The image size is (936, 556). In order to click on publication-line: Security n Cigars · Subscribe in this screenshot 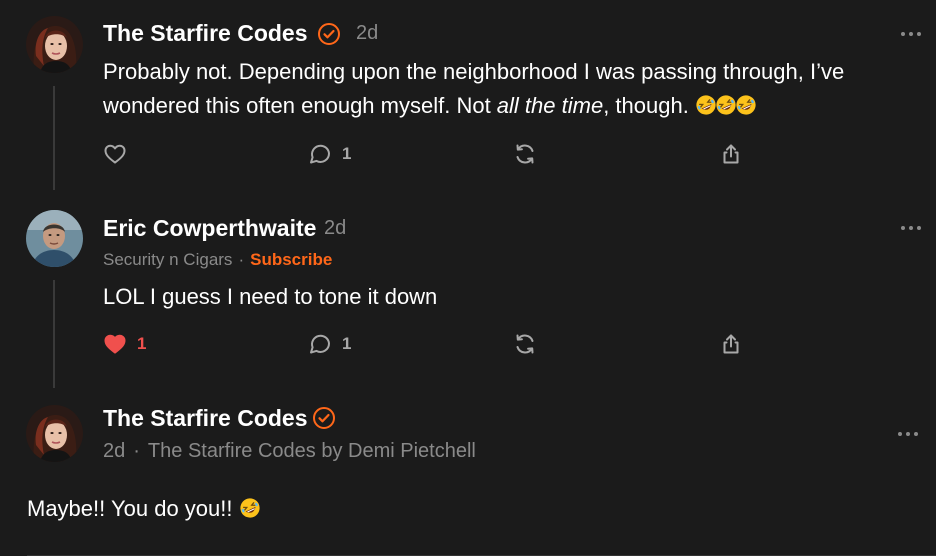, I will do `click(217, 260)`.